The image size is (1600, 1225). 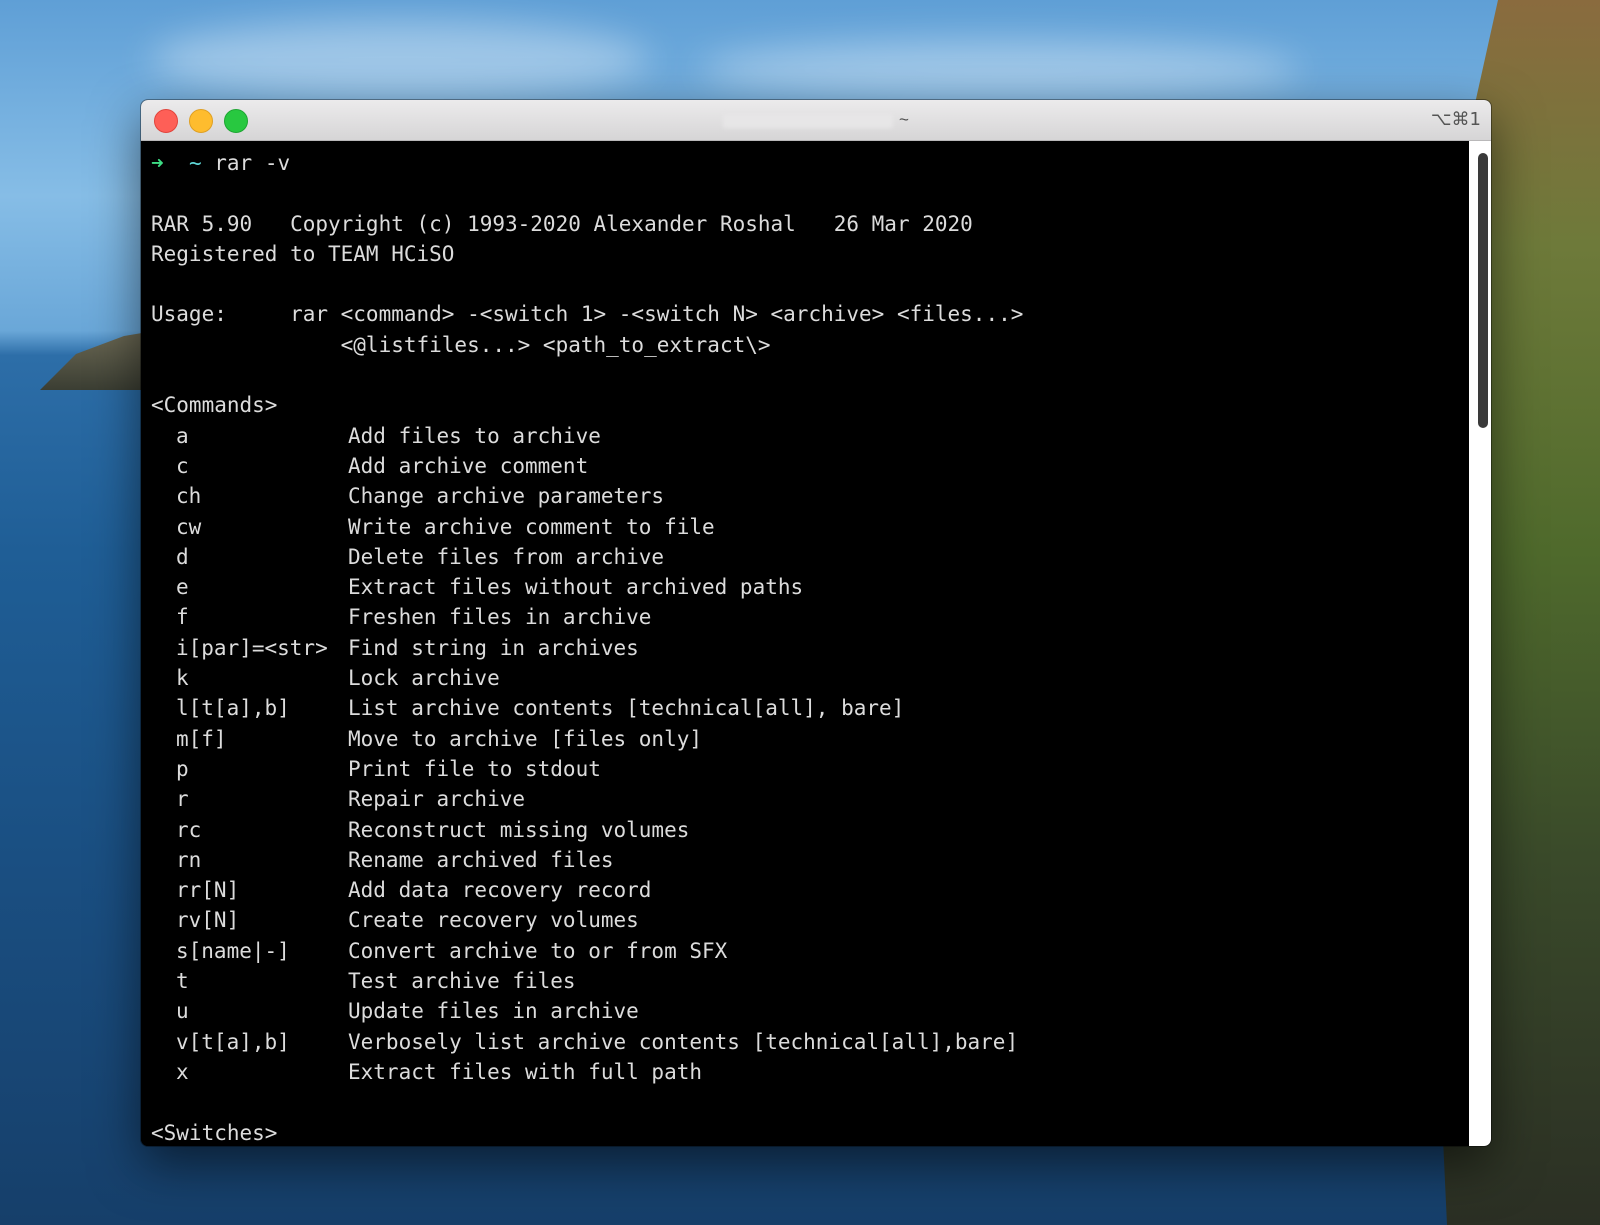 I want to click on command-name: i[par]=<str>, so click(x=252, y=647).